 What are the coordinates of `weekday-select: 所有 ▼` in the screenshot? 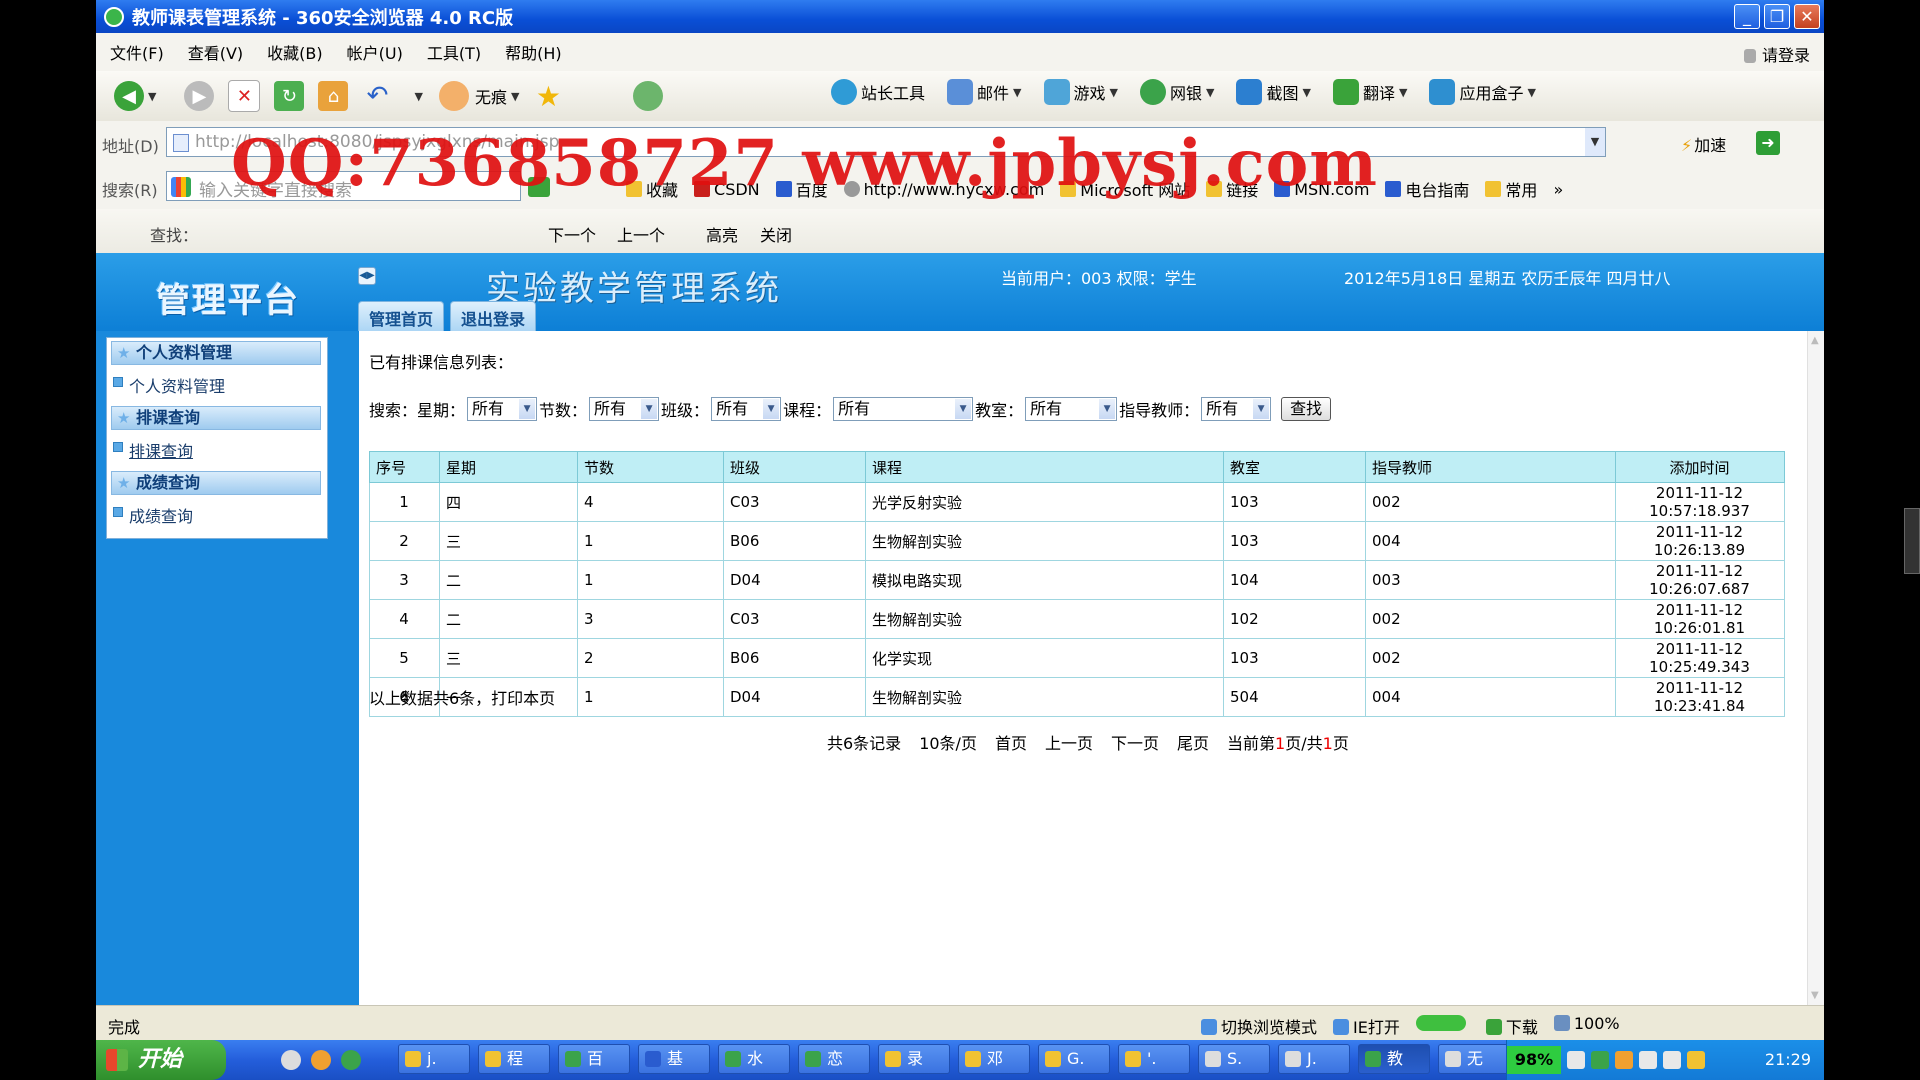 It's located at (502, 409).